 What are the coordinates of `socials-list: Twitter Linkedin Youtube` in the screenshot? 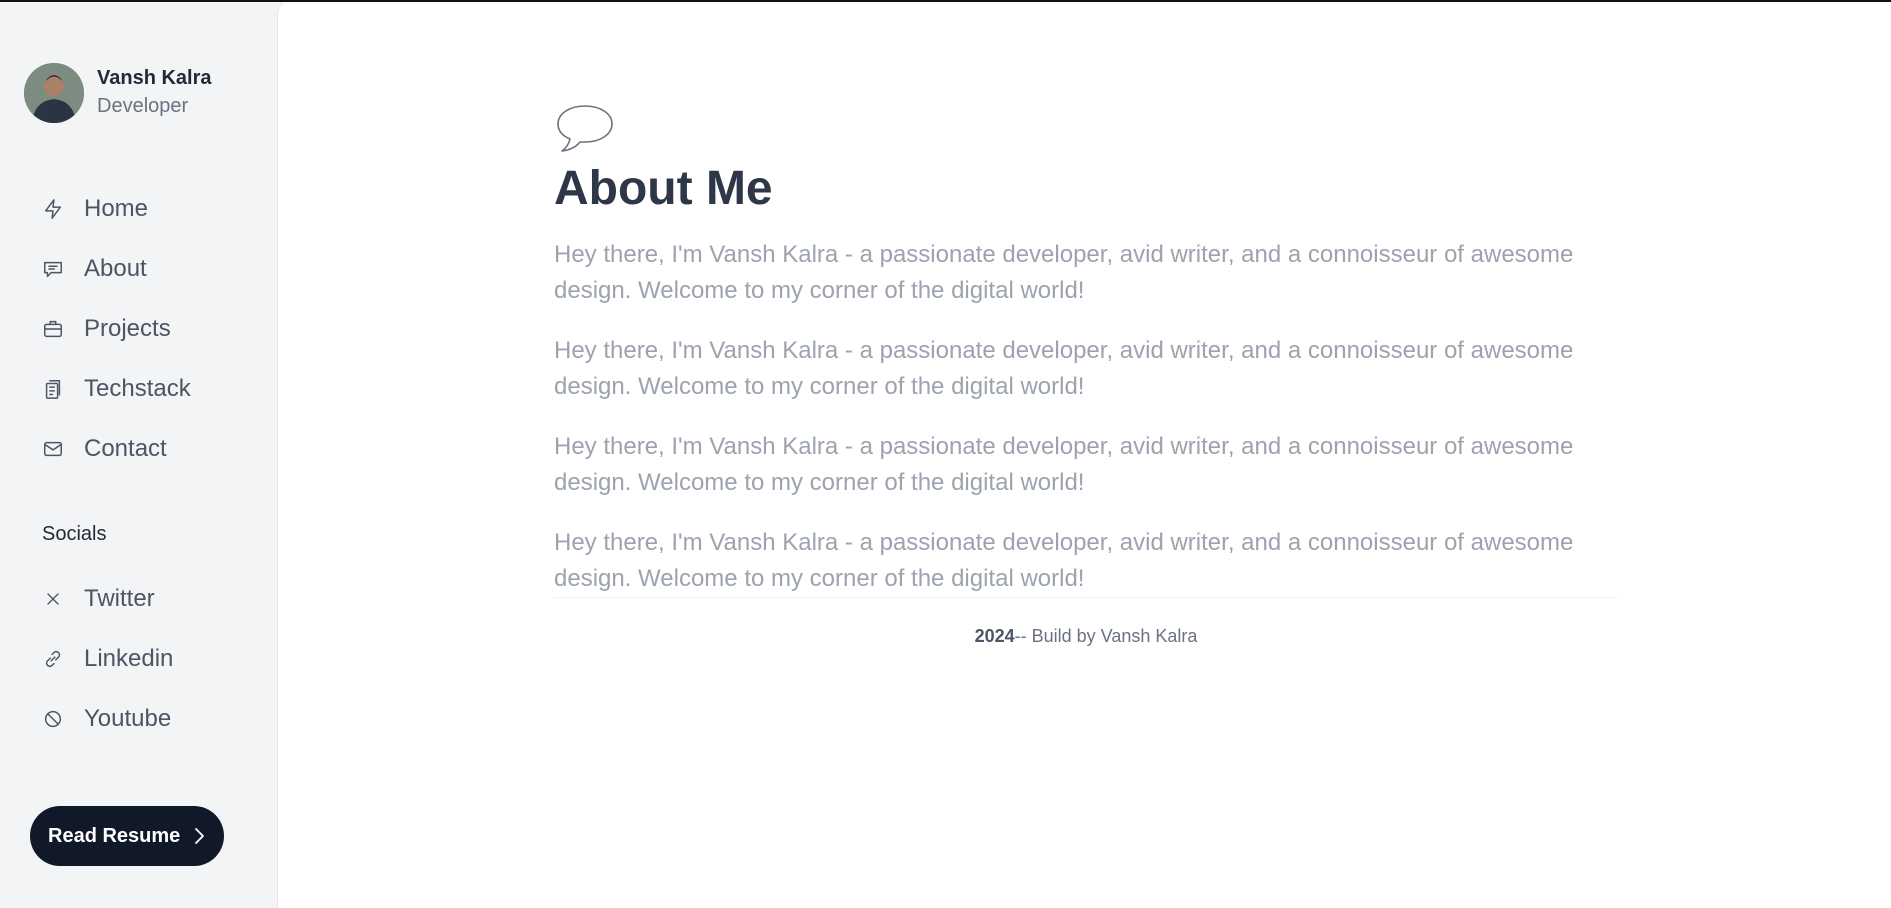 It's located at (106, 659).